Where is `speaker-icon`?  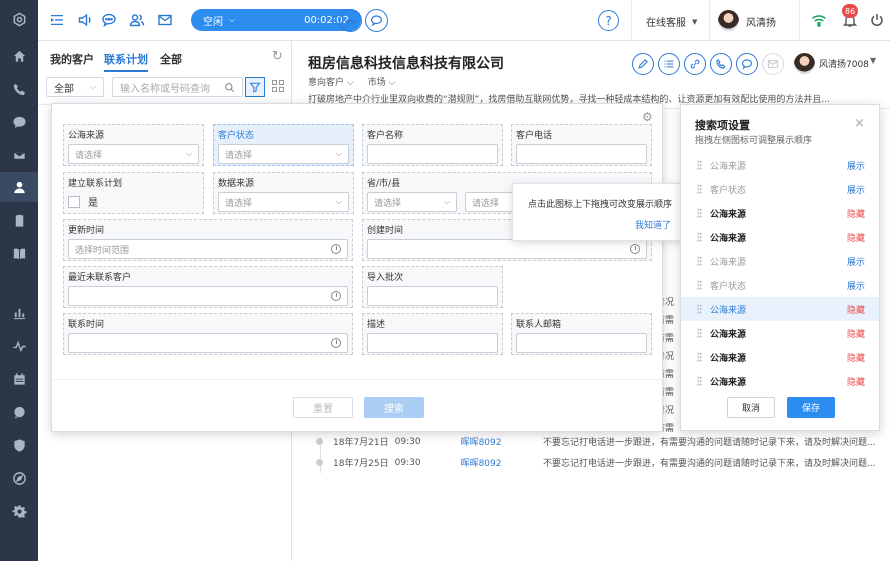 speaker-icon is located at coordinates (85, 20).